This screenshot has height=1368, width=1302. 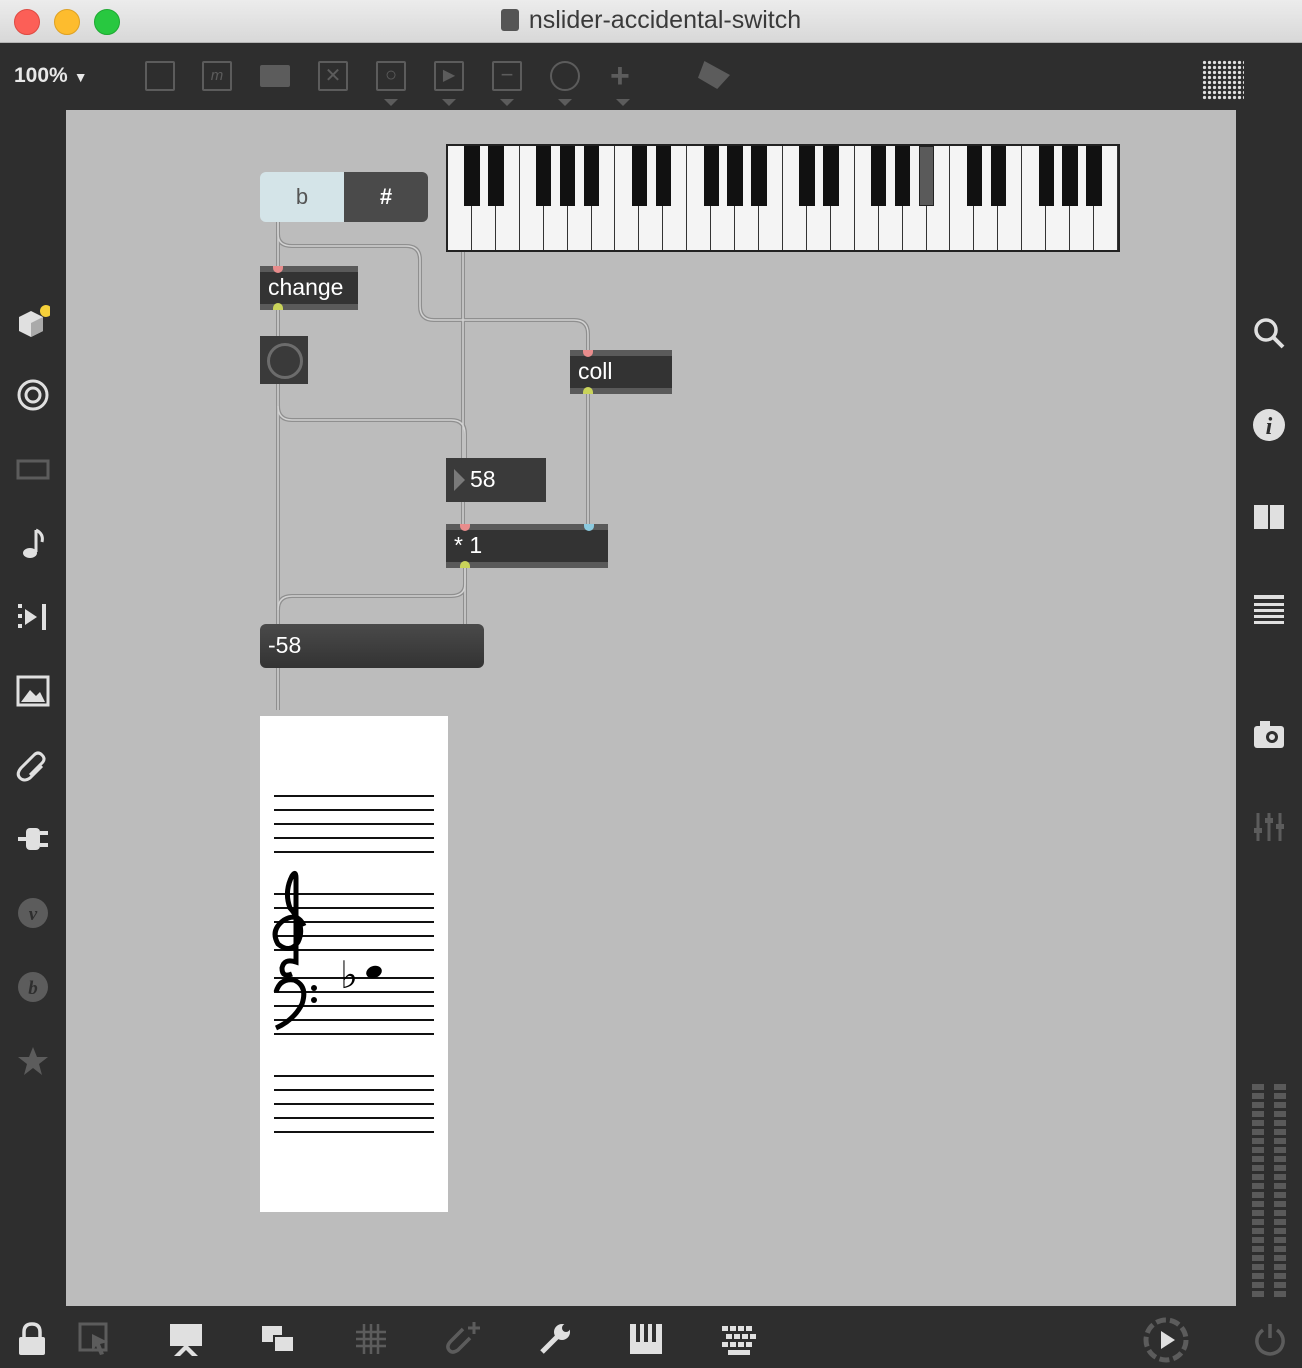 I want to click on star-icon, so click(x=33, y=1061).